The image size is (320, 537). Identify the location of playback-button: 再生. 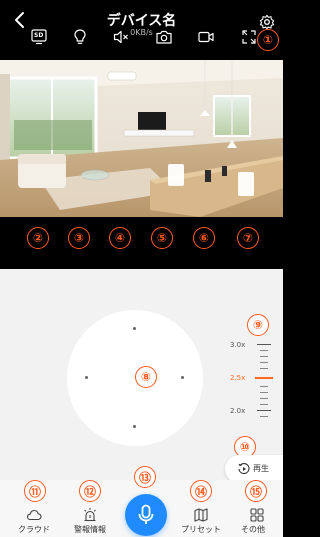
(254, 469).